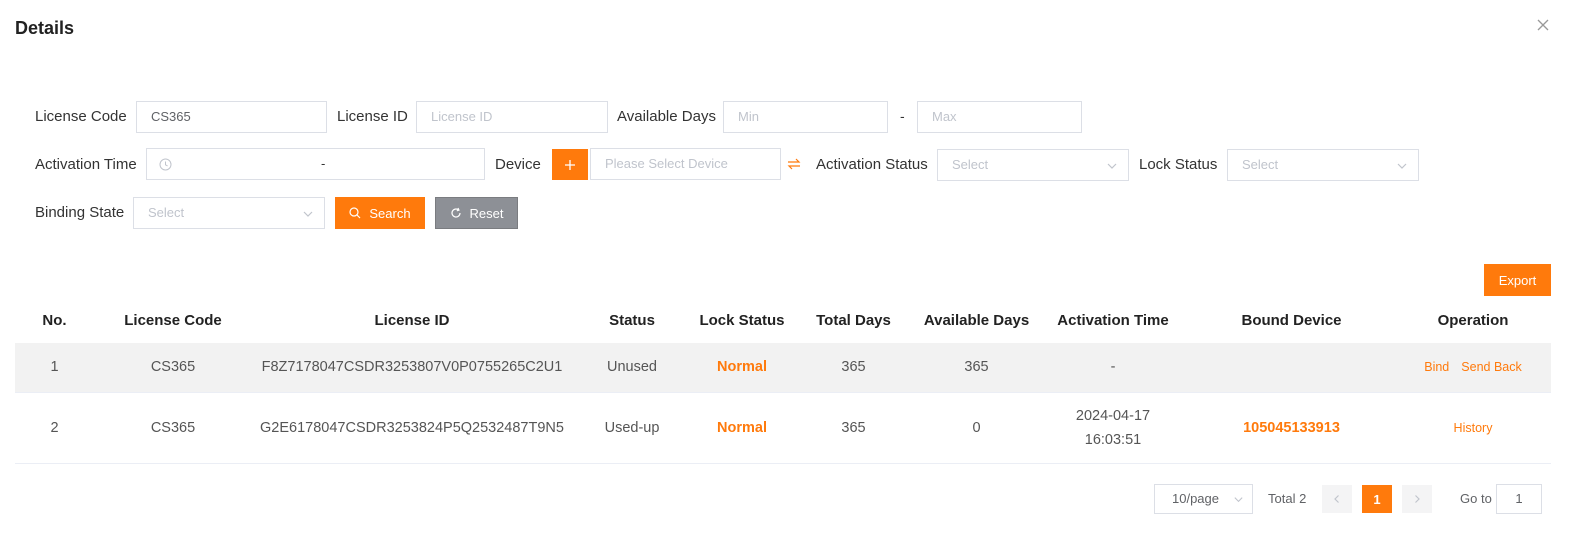 The width and height of the screenshot is (1574, 536). What do you see at coordinates (1323, 165) in the screenshot?
I see `lock-status-select: Select` at bounding box center [1323, 165].